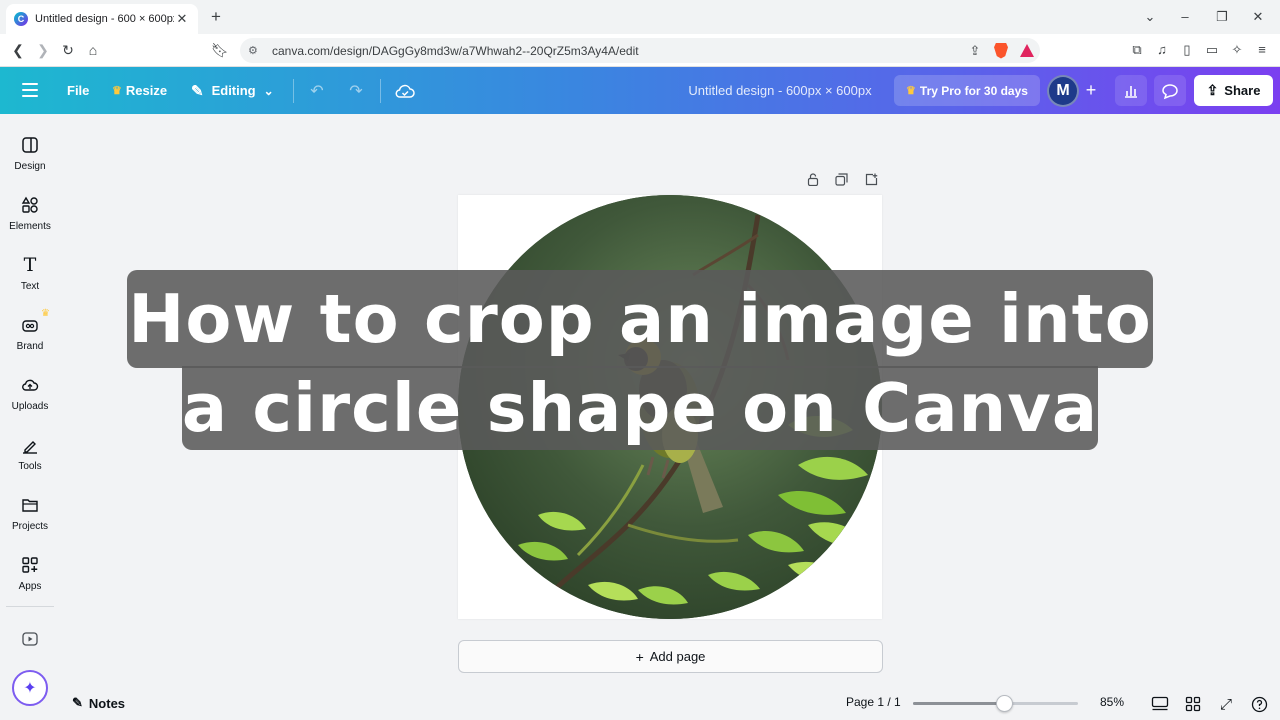 Image resolution: width=1280 pixels, height=720 pixels. Describe the element at coordinates (30, 166) in the screenshot. I see `sidebar-item-label: Design` at that location.